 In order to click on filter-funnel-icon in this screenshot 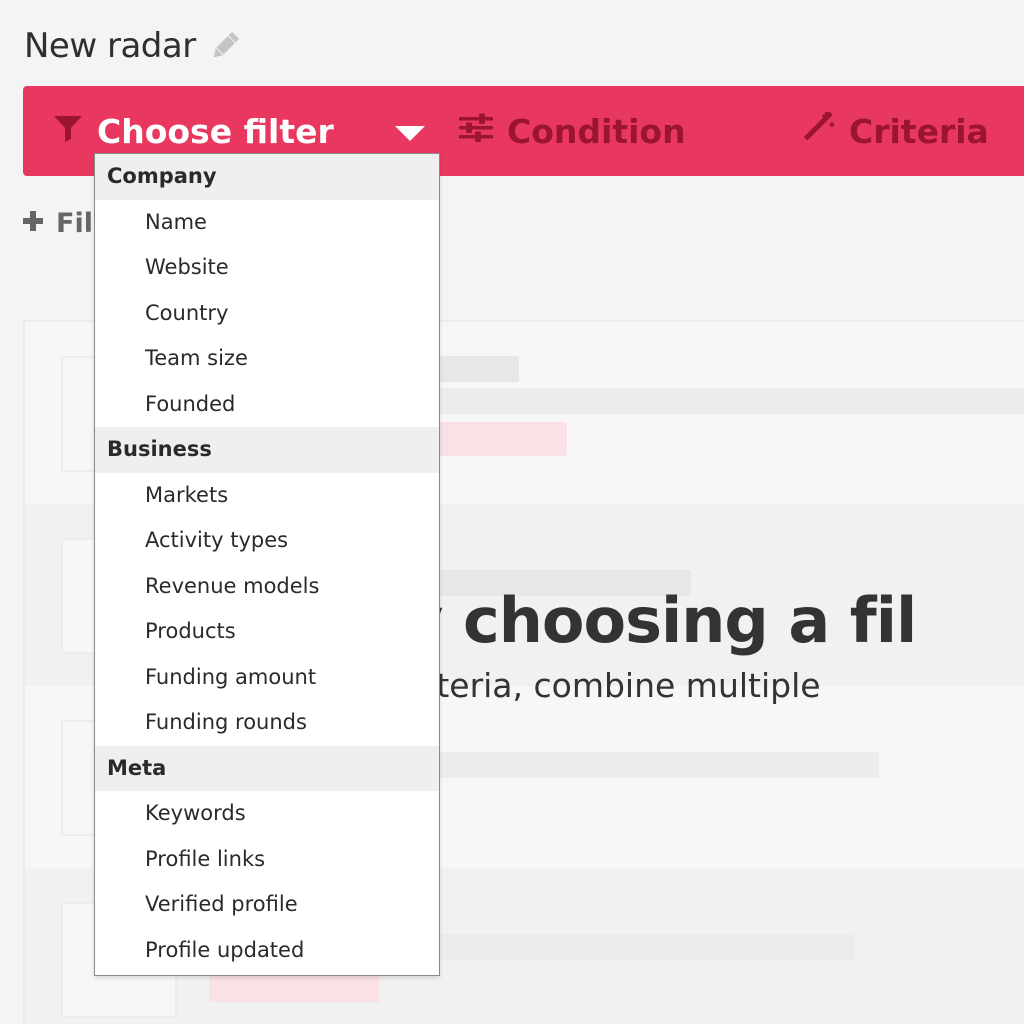, I will do `click(68, 131)`.